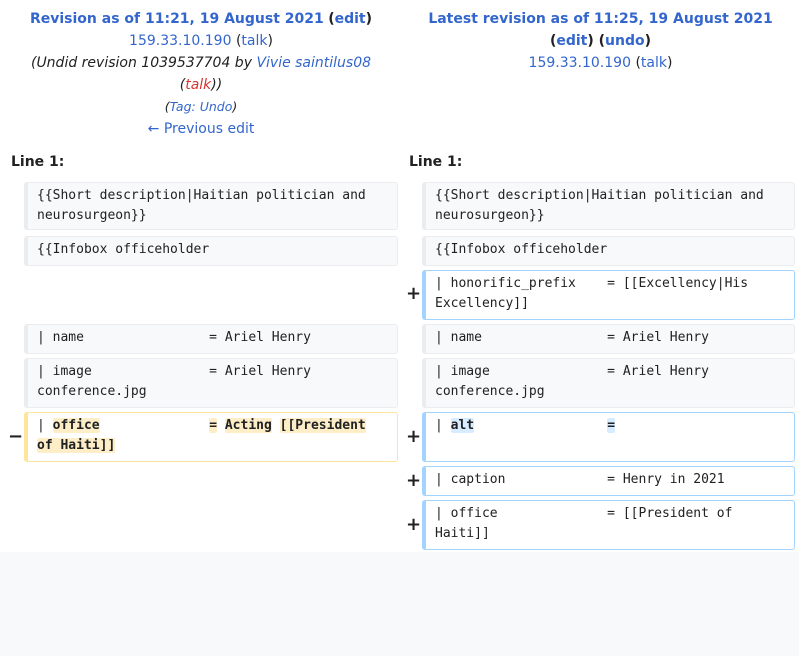  I want to click on context-line-left: {{Infobox officeholder, so click(211, 251).